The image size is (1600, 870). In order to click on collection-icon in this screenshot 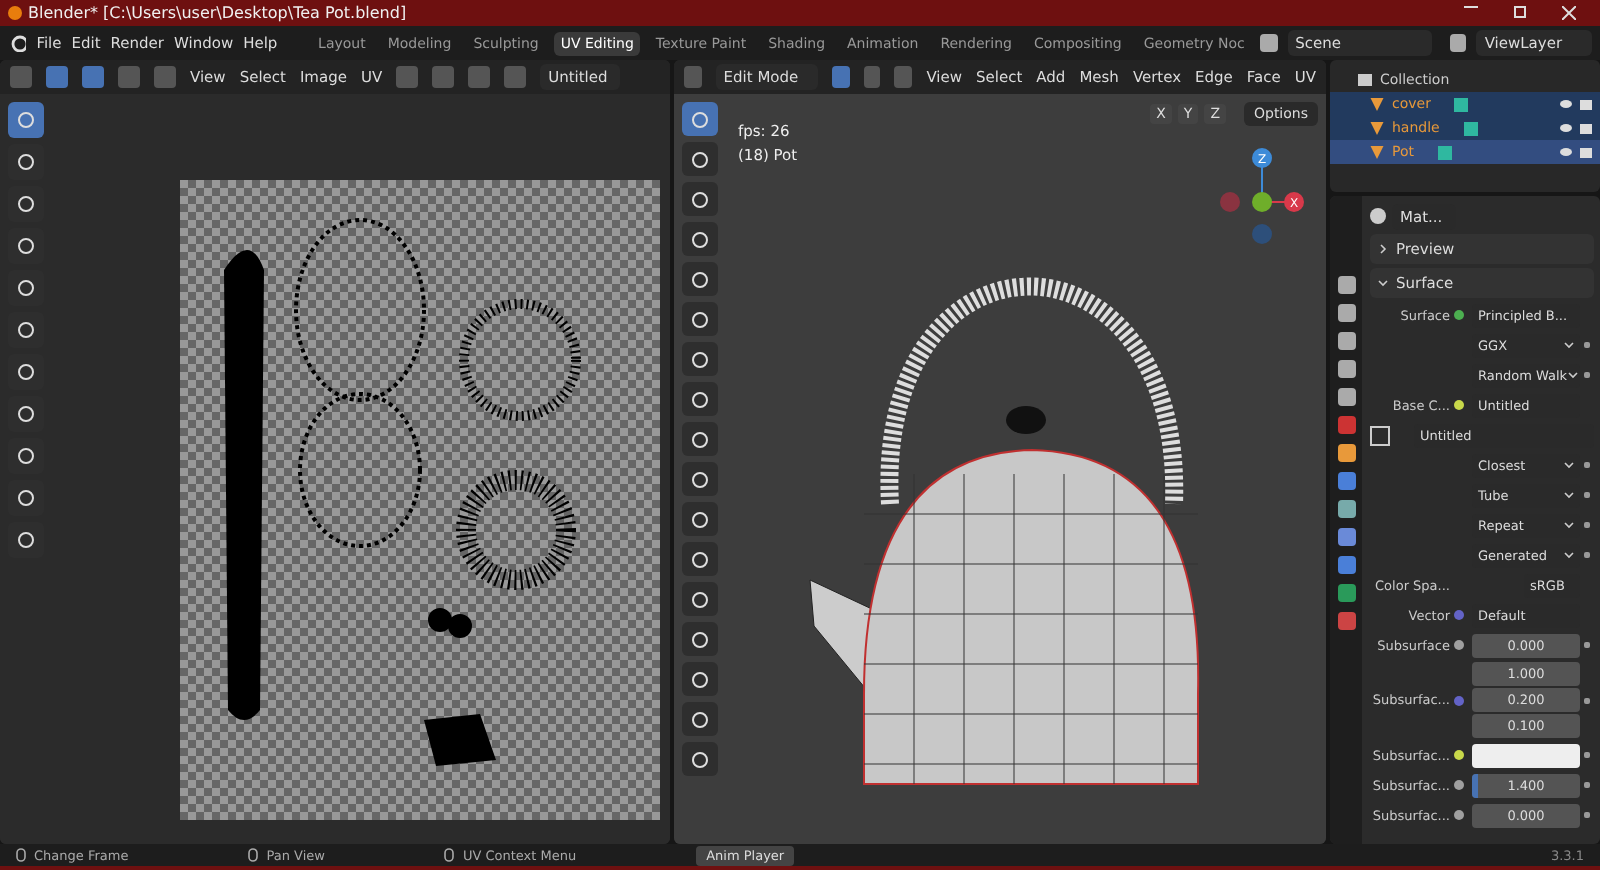, I will do `click(1365, 80)`.